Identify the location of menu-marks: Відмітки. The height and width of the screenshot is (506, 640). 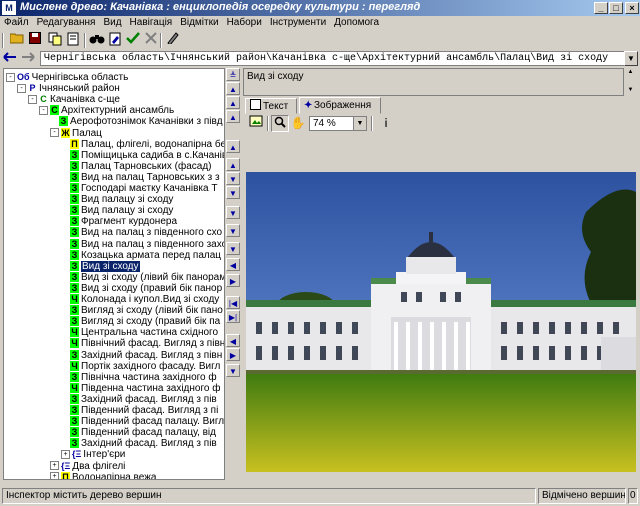
(199, 23).